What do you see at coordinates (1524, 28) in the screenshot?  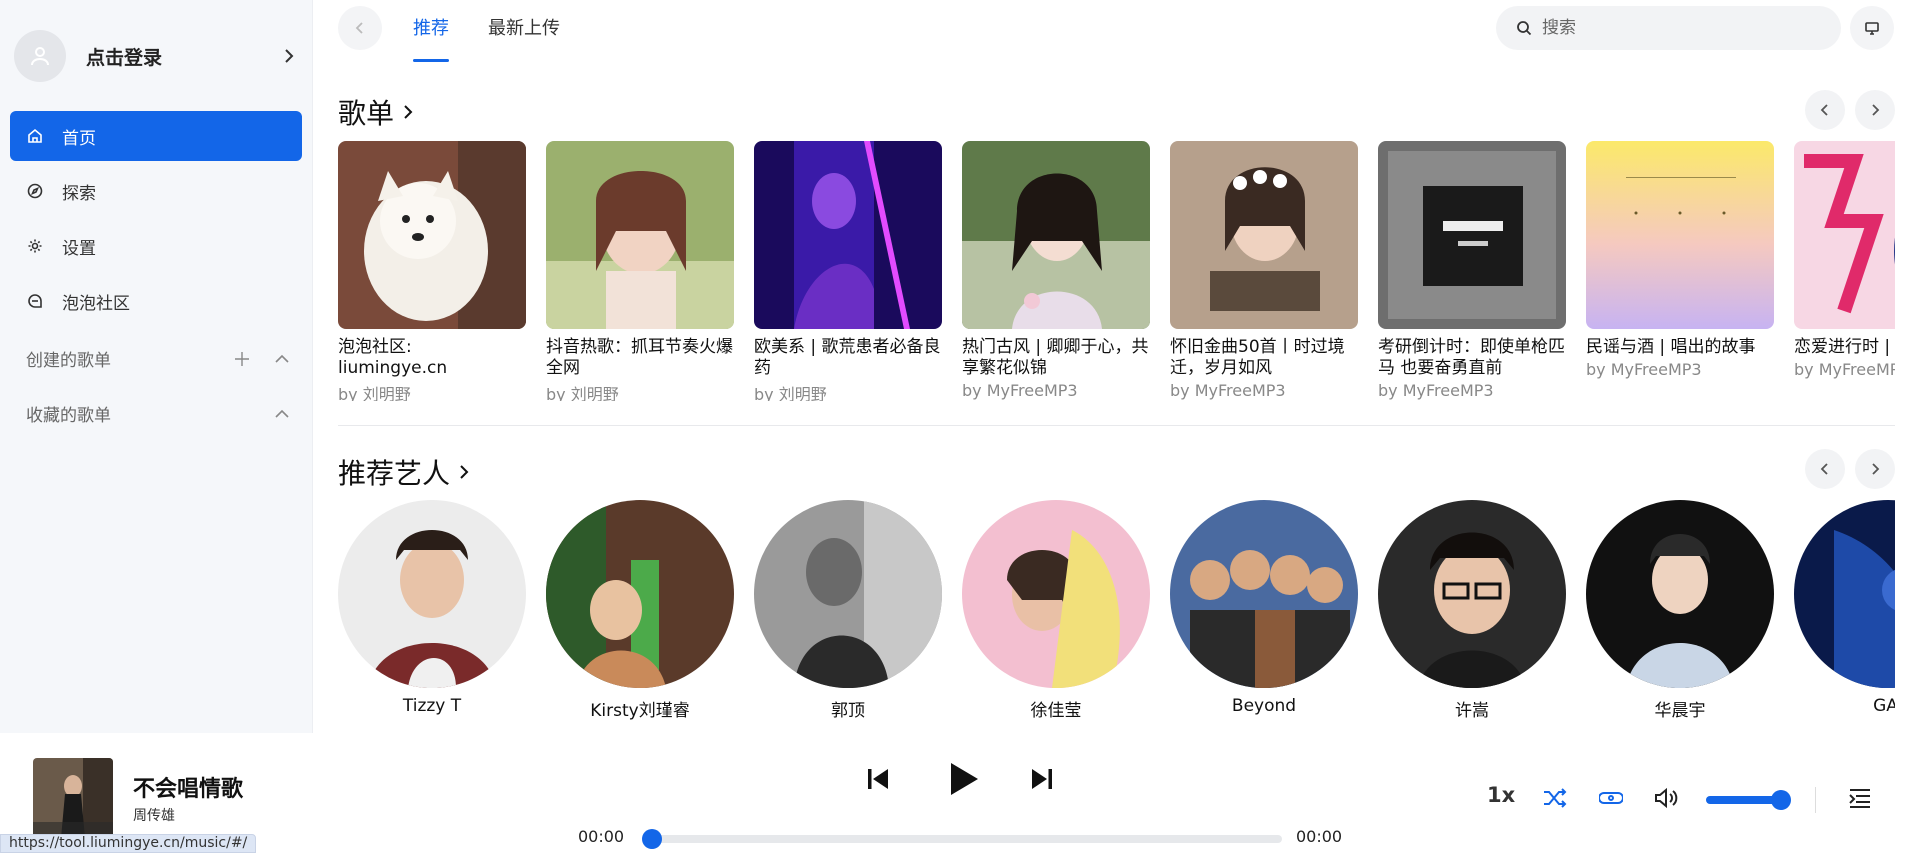 I see `search-icon` at bounding box center [1524, 28].